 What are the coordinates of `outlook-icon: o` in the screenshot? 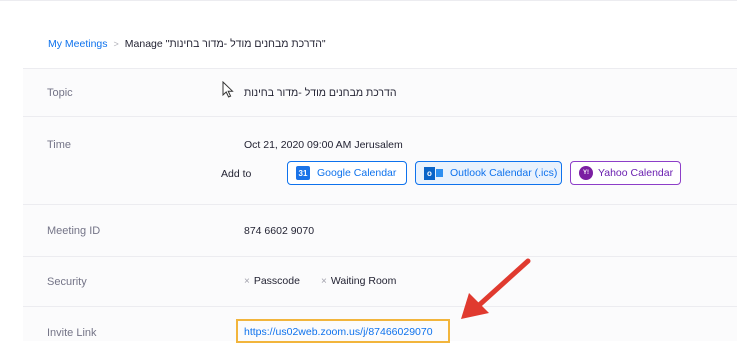 It's located at (433, 173).